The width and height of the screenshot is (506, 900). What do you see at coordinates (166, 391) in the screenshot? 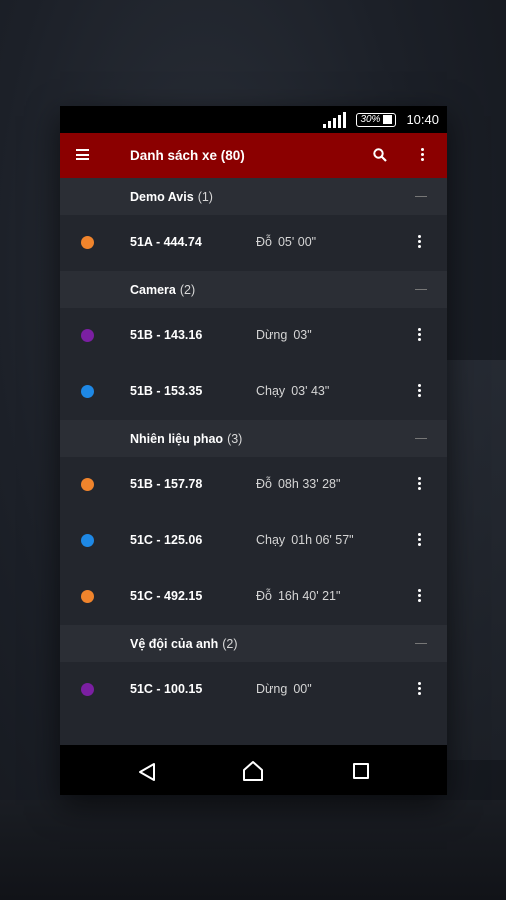
I see `vehicle-plate: 51B - 153.35` at bounding box center [166, 391].